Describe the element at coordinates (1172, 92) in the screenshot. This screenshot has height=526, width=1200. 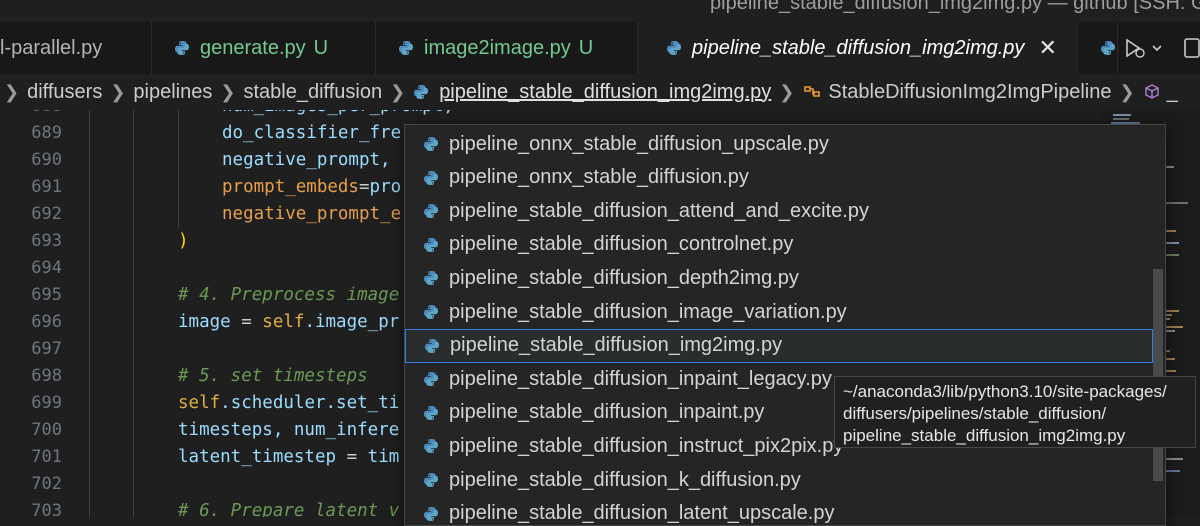
I see `breadcrumb-member: _` at that location.